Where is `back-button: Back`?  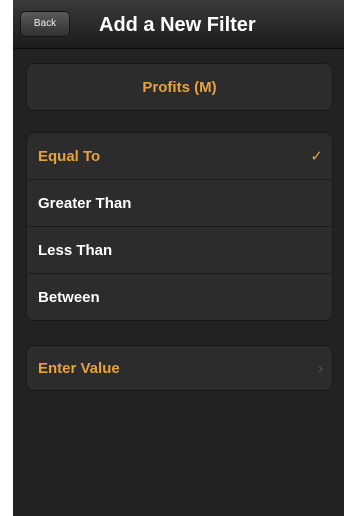 back-button: Back is located at coordinates (45, 24).